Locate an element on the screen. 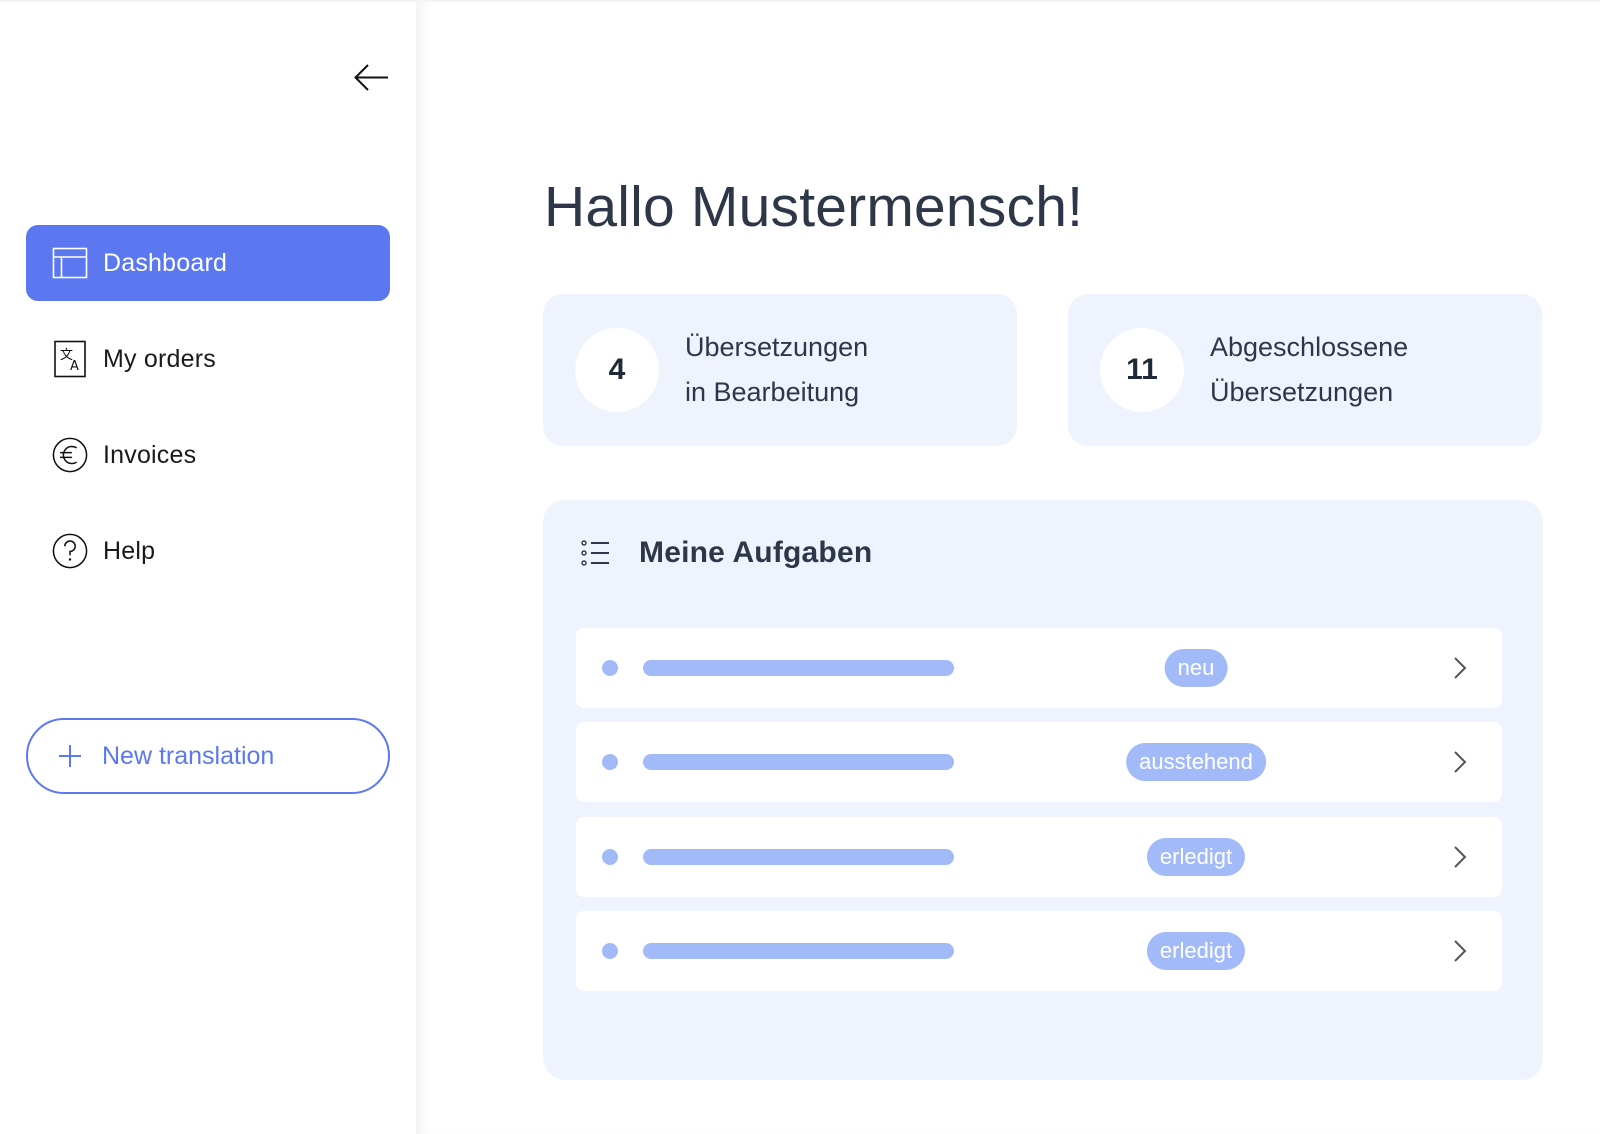  translate-icon: 文 A is located at coordinates (70, 359).